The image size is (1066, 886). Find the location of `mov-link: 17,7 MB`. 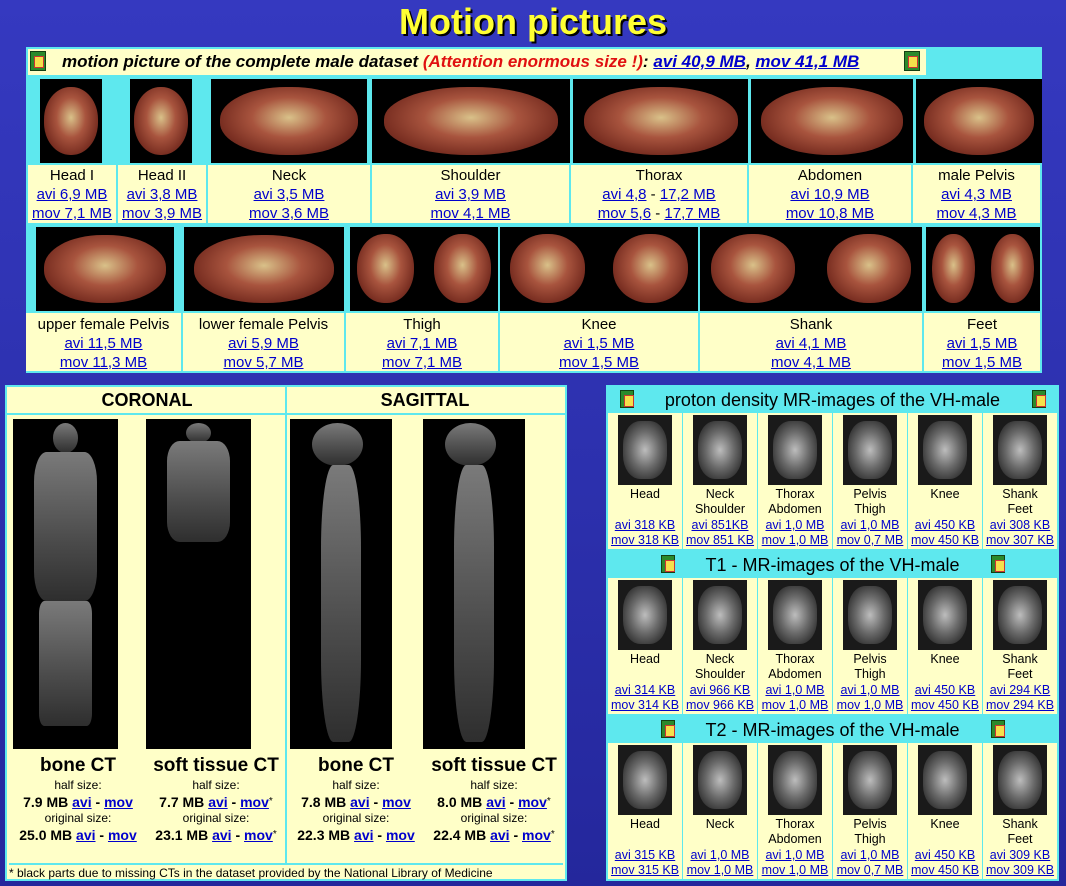

mov-link: 17,7 MB is located at coordinates (692, 213).